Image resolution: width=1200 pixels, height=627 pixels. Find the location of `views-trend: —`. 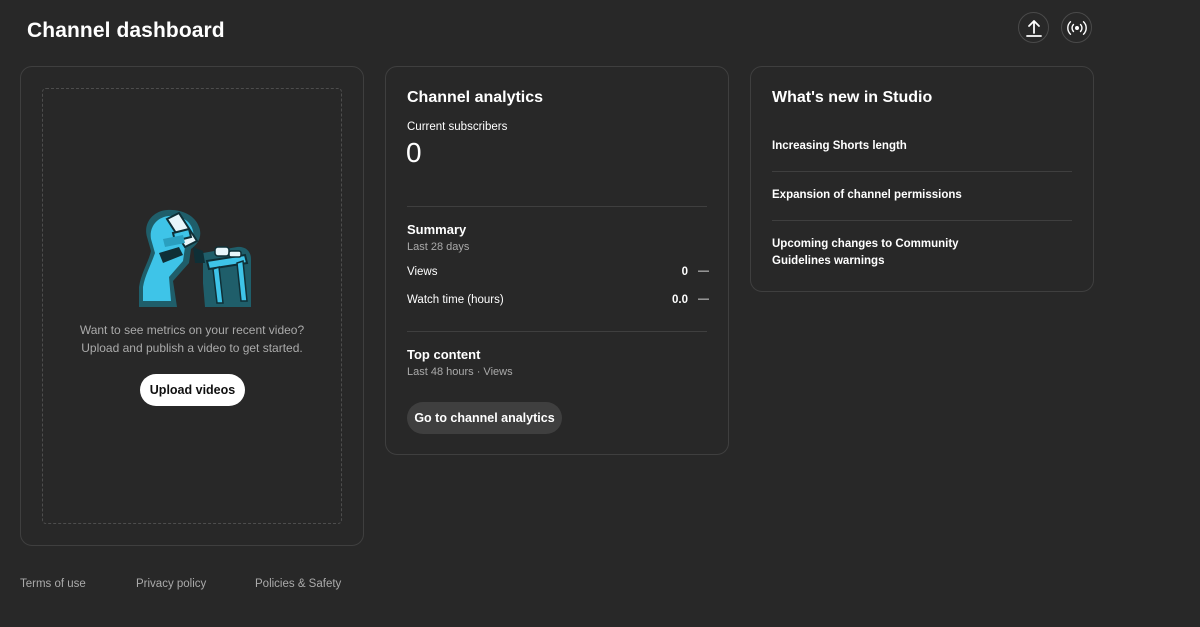

views-trend: — is located at coordinates (703, 271).